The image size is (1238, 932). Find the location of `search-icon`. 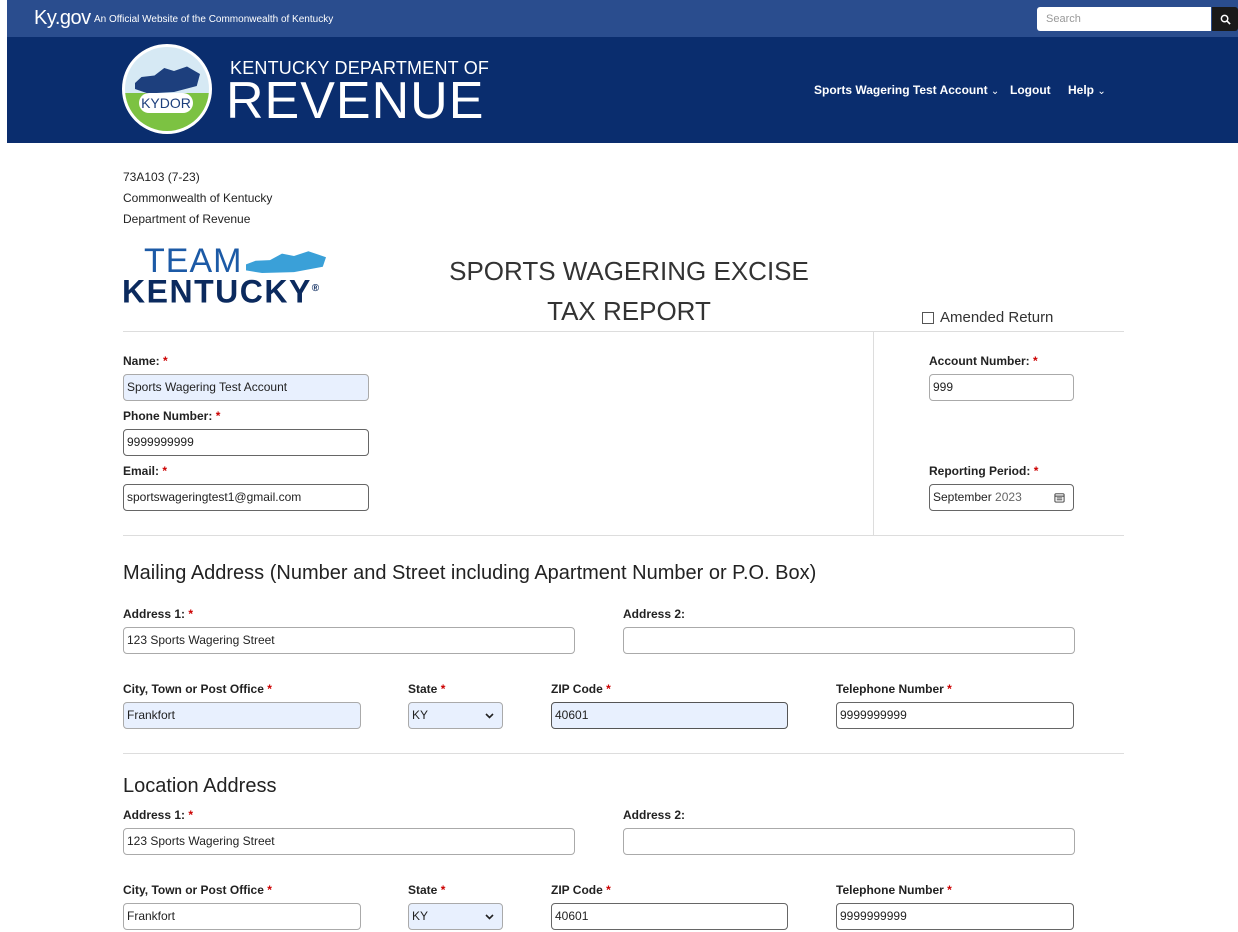

search-icon is located at coordinates (1225, 19).